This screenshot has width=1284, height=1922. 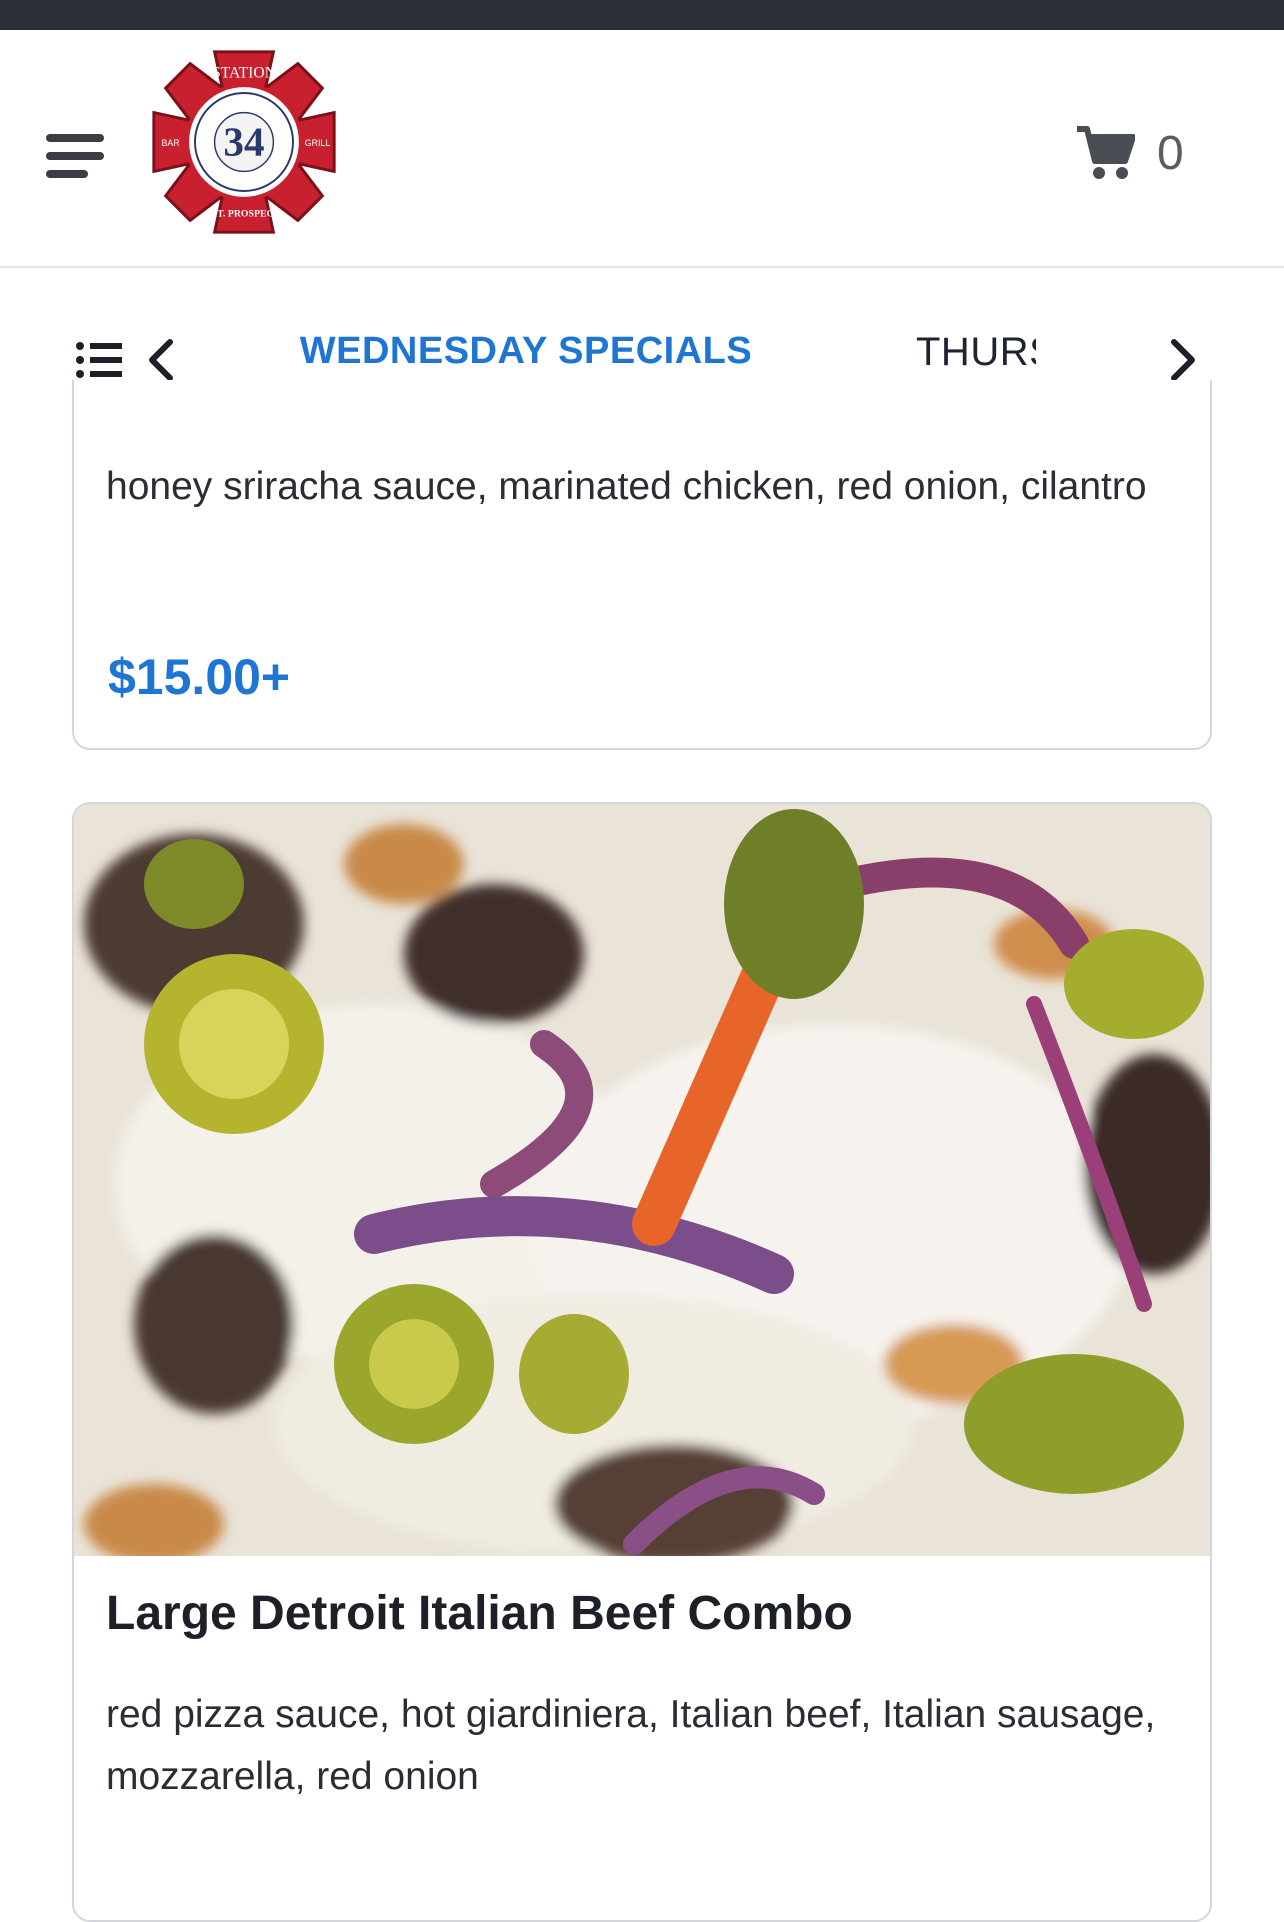 I want to click on chevron-left-icon, so click(x=161, y=360).